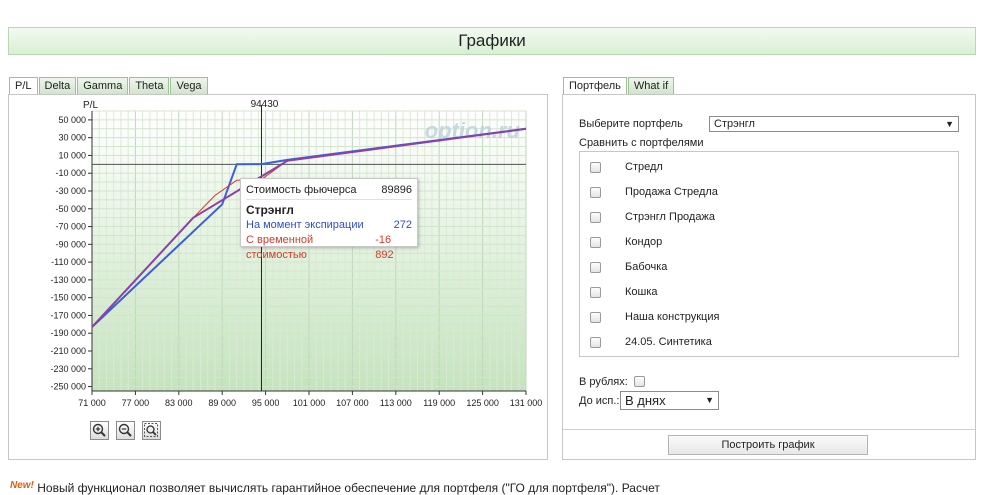  Describe the element at coordinates (645, 400) in the screenshot. I see `expiry-select-value: В днях` at that location.